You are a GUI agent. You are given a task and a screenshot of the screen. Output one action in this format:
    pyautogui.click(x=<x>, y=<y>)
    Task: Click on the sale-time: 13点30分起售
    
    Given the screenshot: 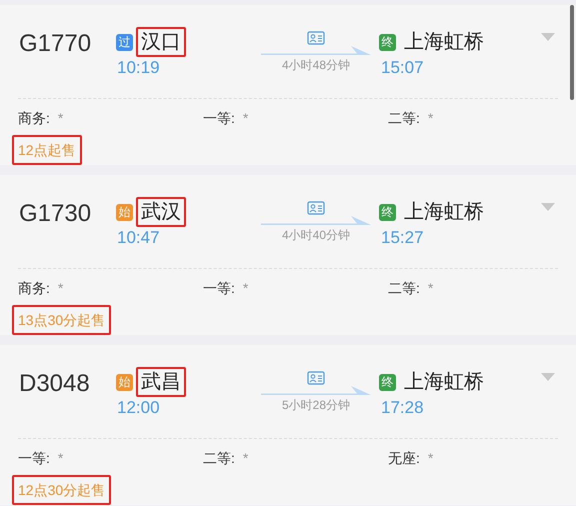 What is the action you would take?
    pyautogui.click(x=62, y=320)
    